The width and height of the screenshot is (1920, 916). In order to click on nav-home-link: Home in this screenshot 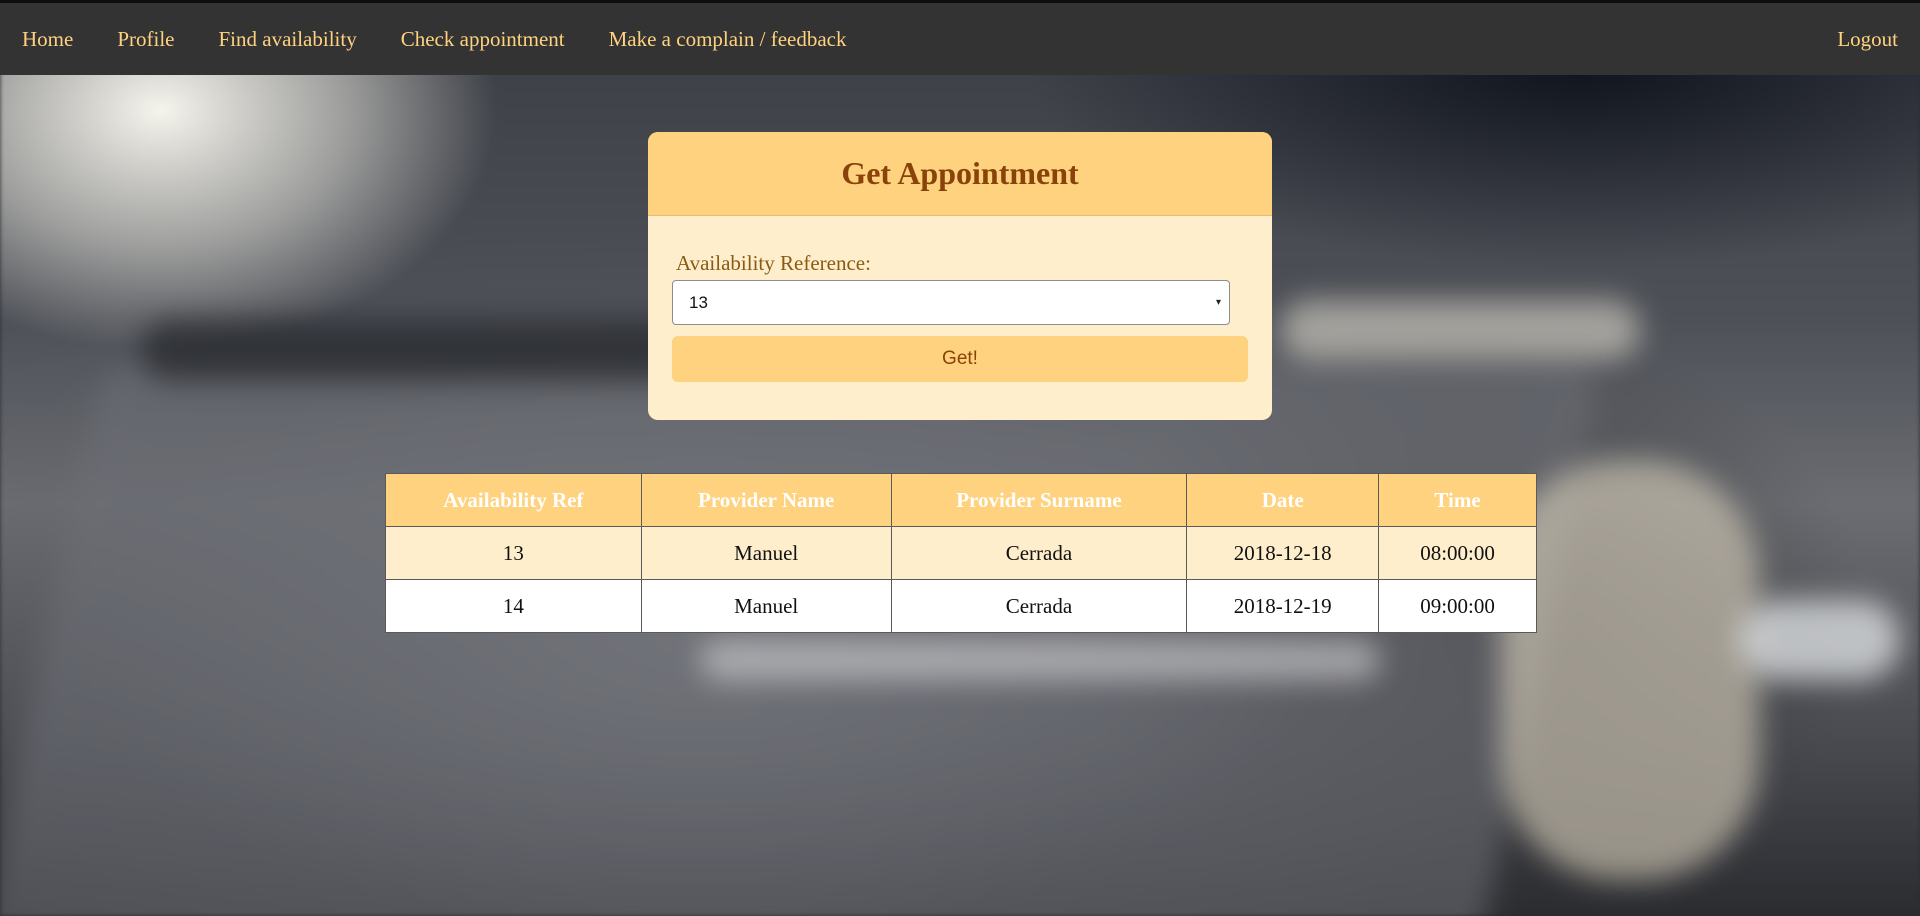, I will do `click(47, 39)`.